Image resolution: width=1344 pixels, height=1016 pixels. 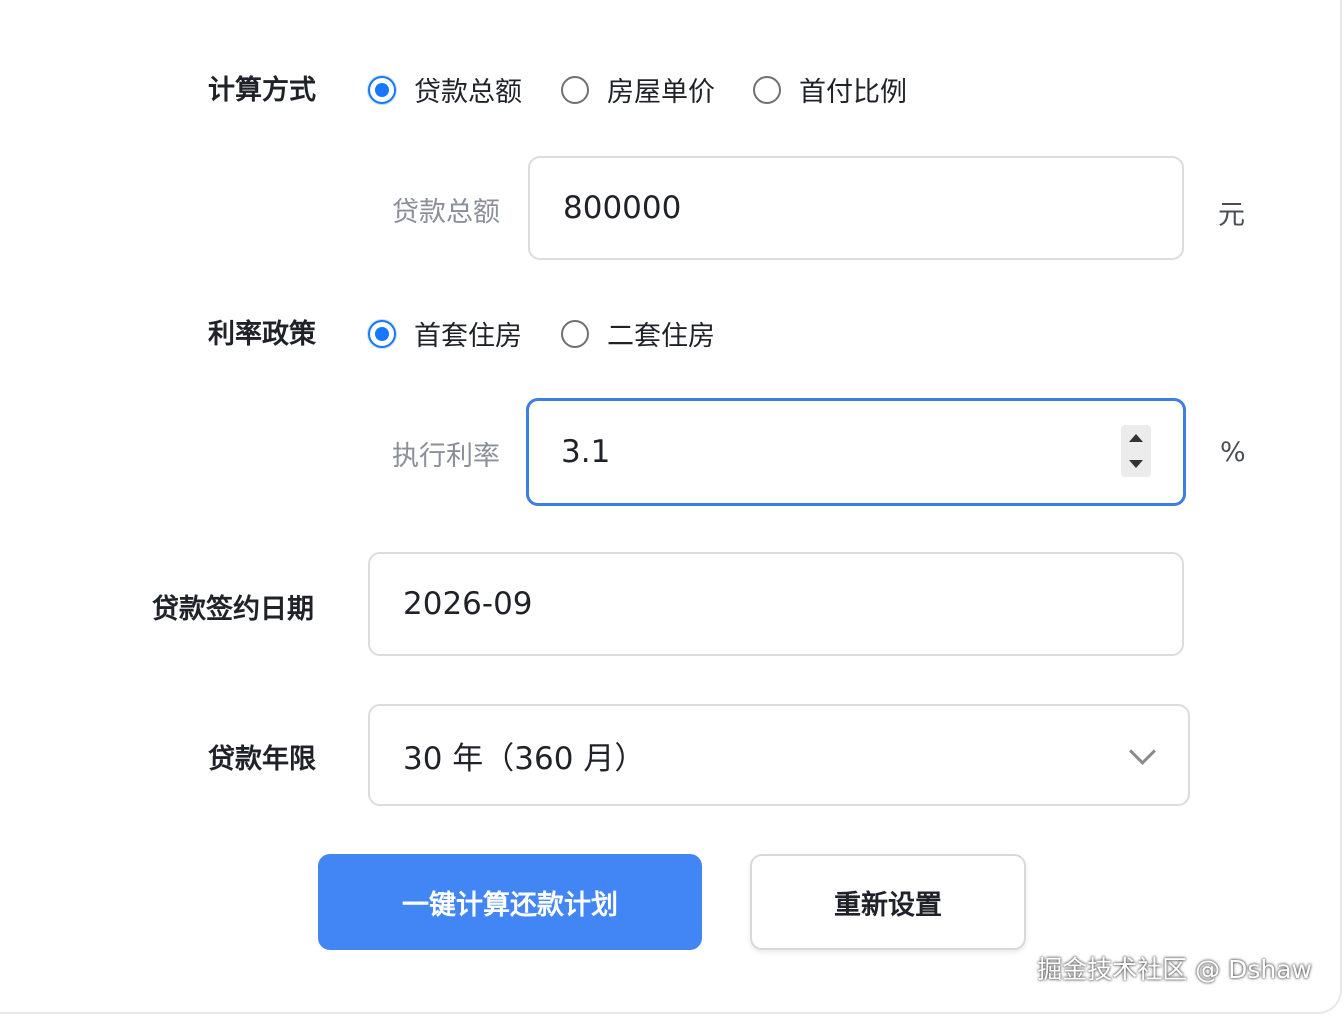 I want to click on sign-date-label: 贷款签约日期, so click(x=233, y=609).